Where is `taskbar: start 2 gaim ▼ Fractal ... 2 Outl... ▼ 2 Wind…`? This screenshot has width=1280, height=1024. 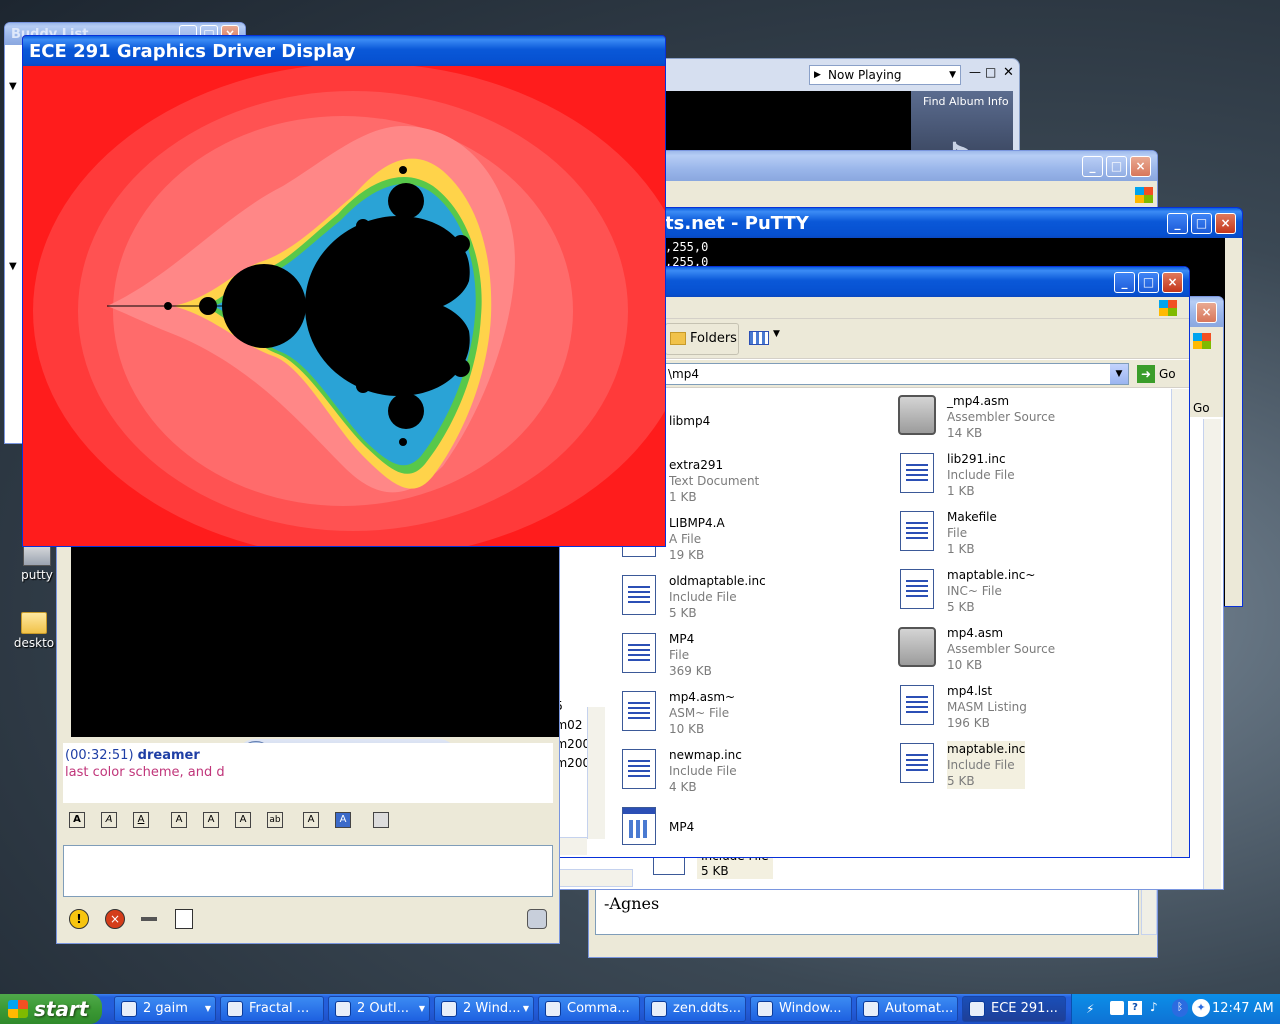 taskbar: start 2 gaim ▼ Fractal ... 2 Outl... ▼ 2 Wind… is located at coordinates (640, 1009).